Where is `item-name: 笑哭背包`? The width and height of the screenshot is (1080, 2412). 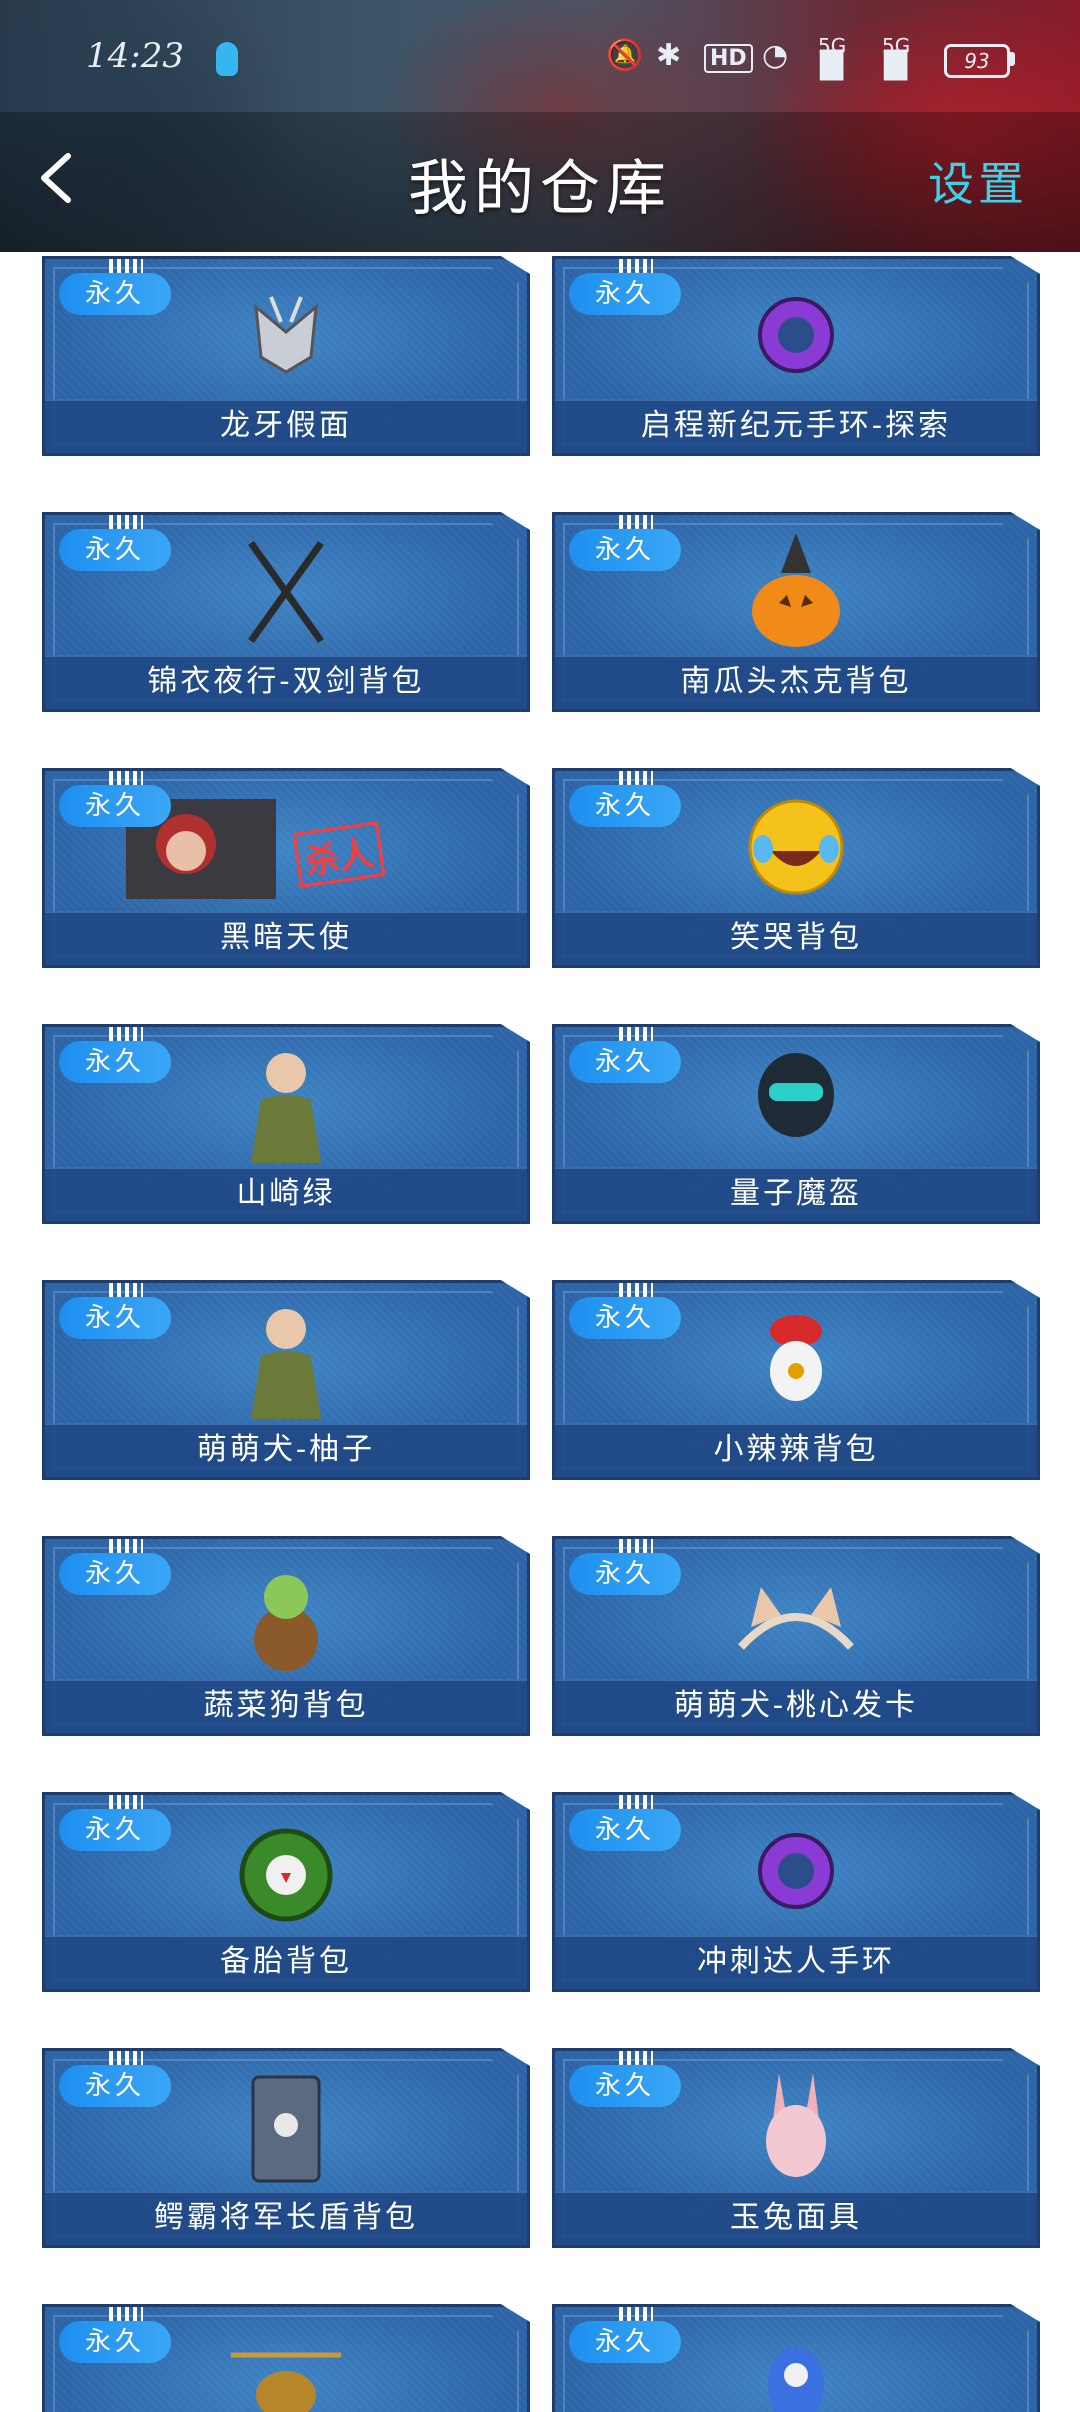
item-name: 笑哭背包 is located at coordinates (796, 938).